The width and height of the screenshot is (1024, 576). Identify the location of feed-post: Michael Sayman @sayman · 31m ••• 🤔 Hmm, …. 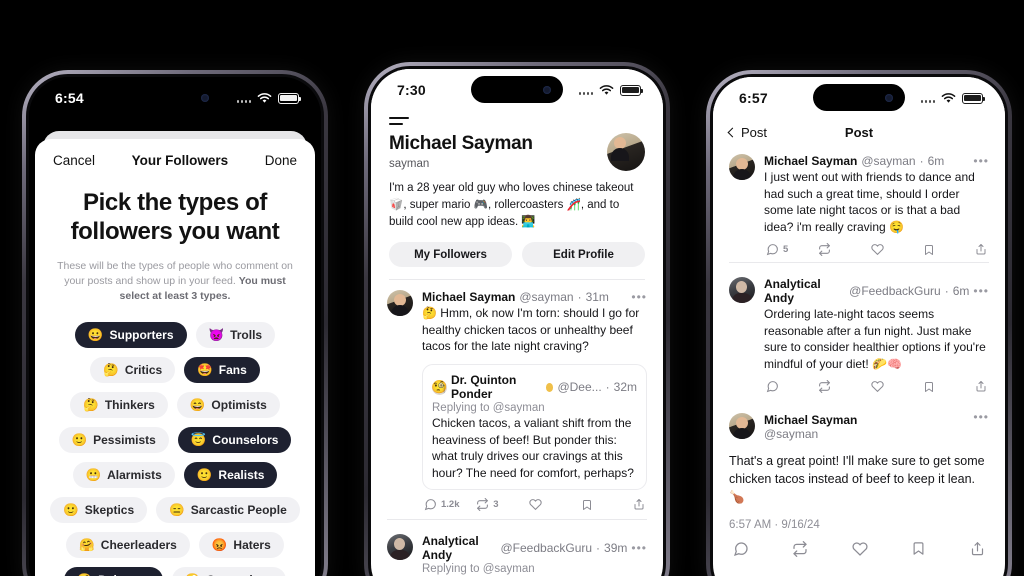
(517, 402).